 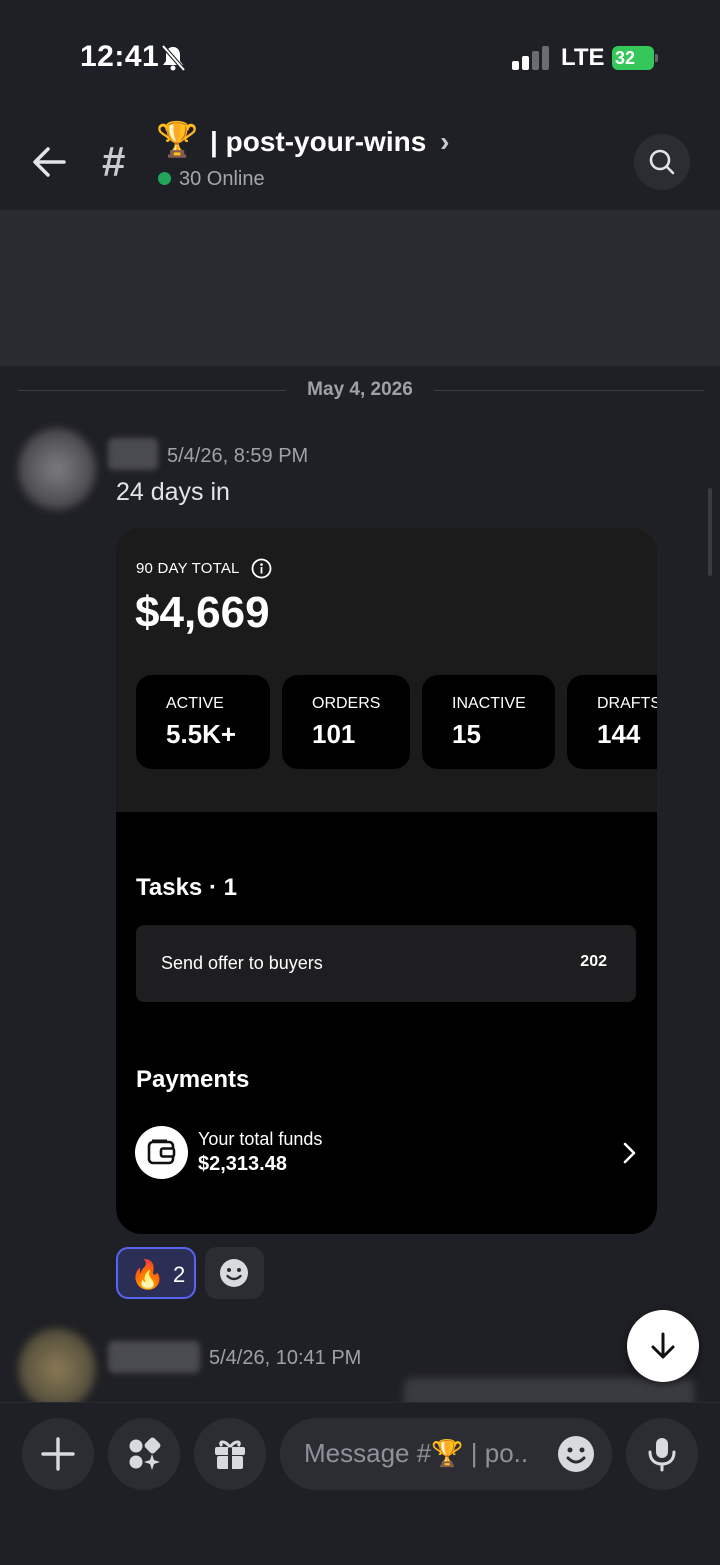 I want to click on gift-icon, so click(x=230, y=1454).